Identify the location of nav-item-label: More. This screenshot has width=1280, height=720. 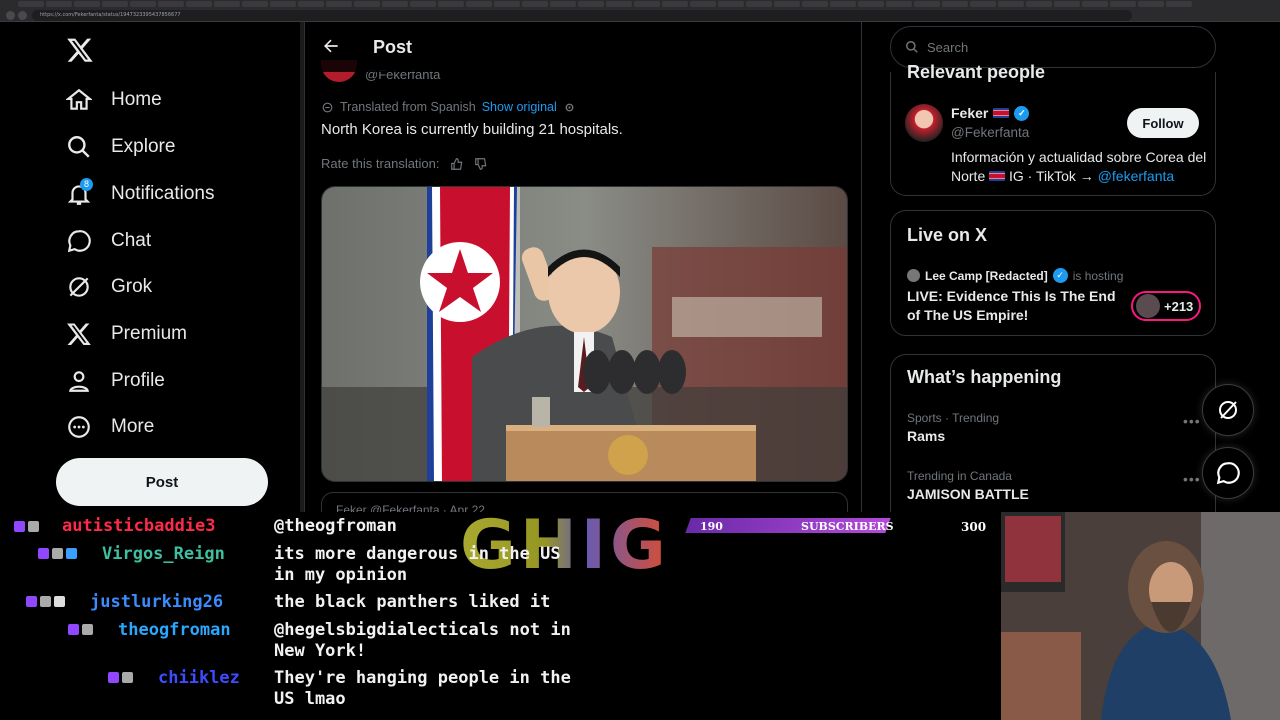
(133, 426).